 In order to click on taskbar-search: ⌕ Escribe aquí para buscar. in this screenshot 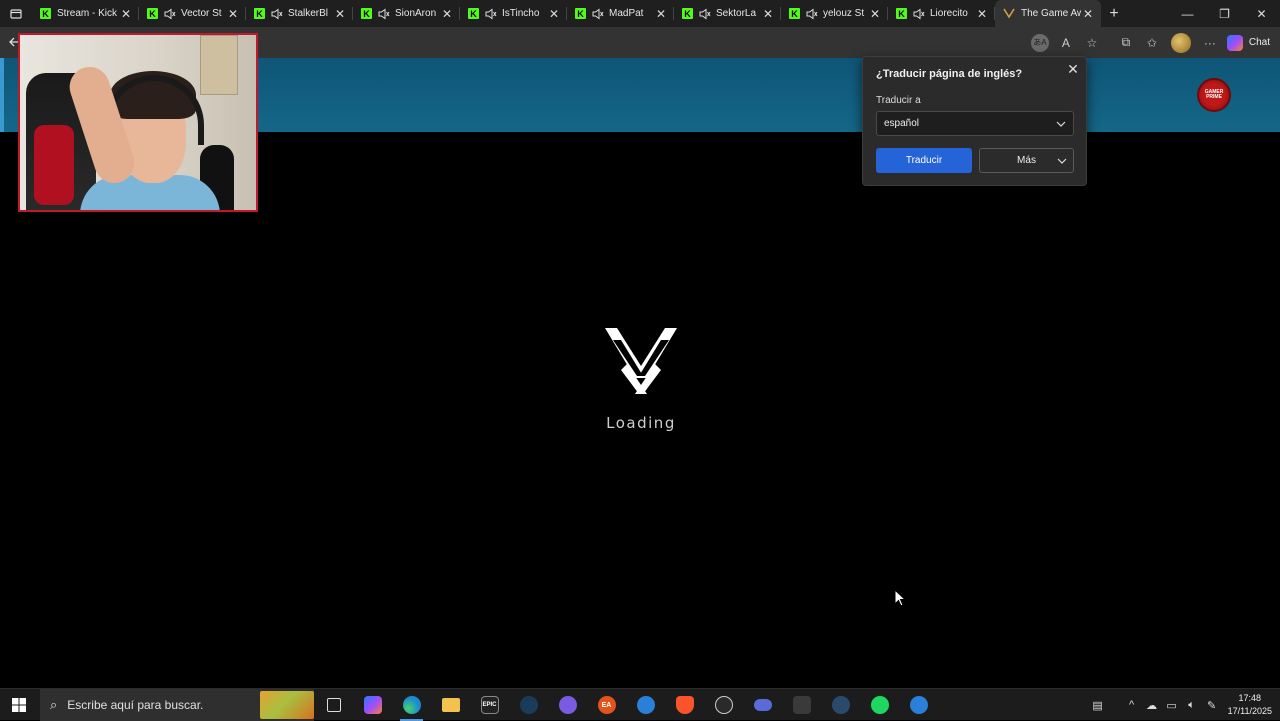, I will do `click(177, 705)`.